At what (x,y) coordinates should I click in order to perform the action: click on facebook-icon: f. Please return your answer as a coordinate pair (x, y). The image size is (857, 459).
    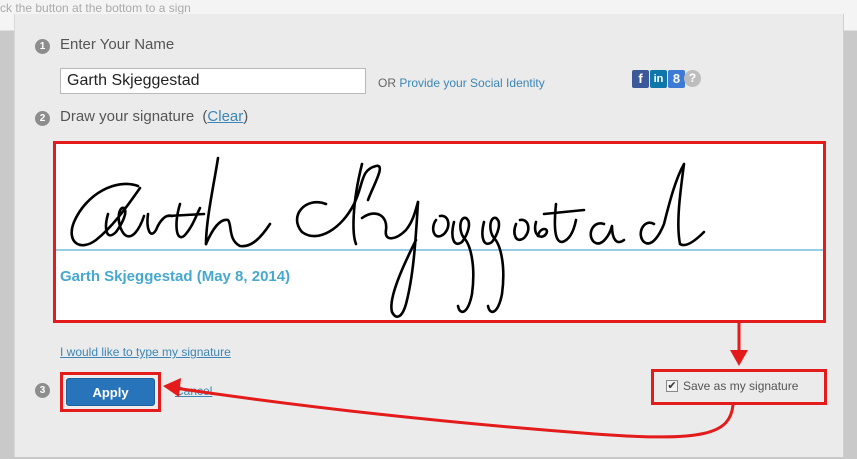
    Looking at the image, I should click on (640, 79).